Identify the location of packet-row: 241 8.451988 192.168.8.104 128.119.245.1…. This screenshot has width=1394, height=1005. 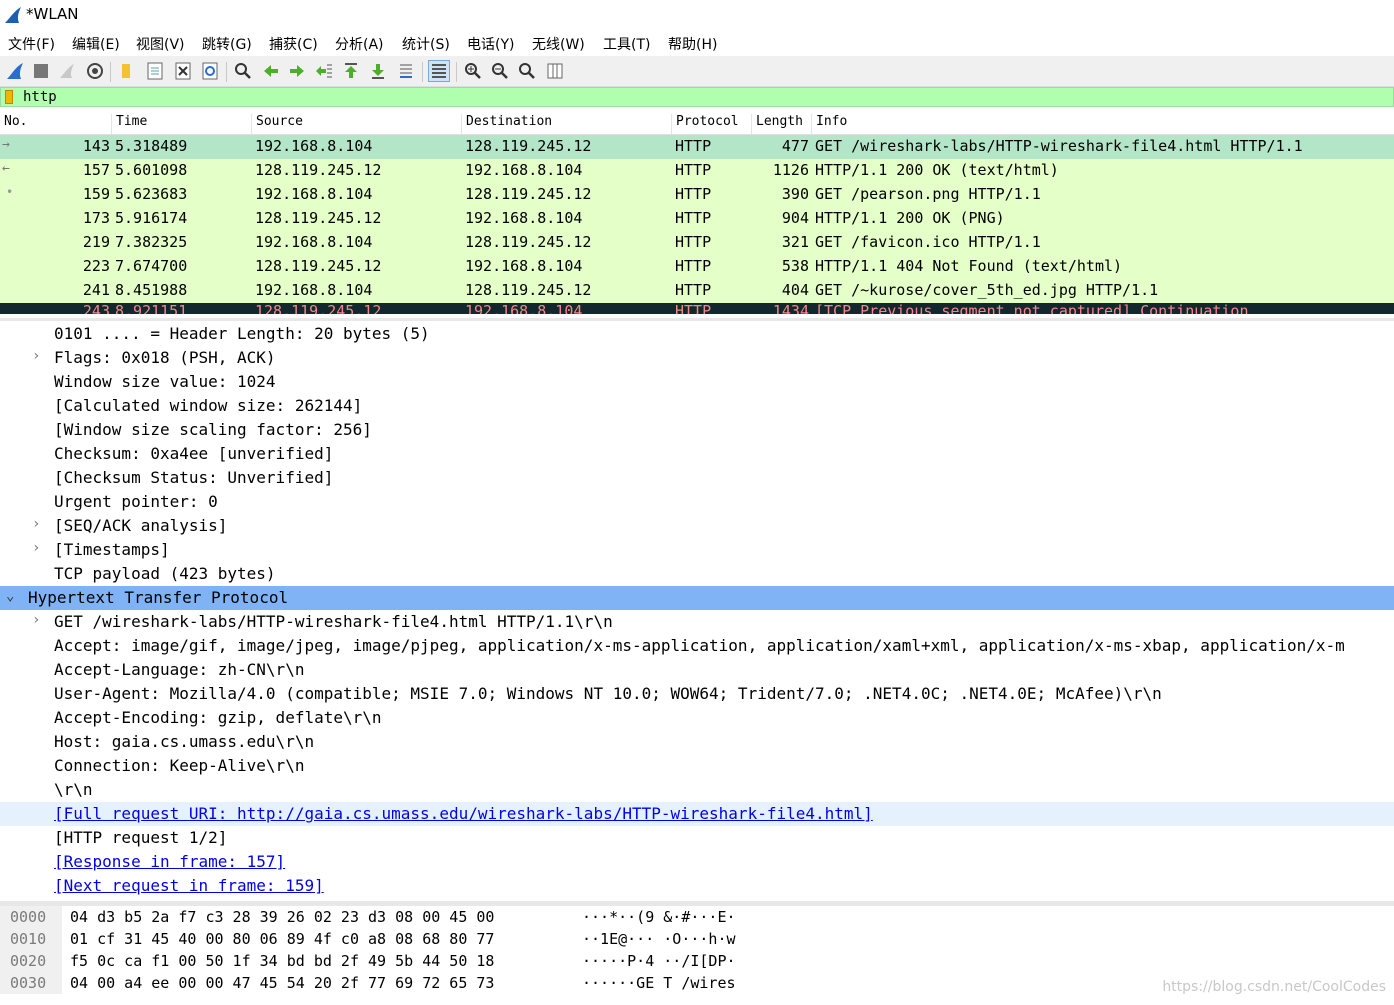
(697, 291).